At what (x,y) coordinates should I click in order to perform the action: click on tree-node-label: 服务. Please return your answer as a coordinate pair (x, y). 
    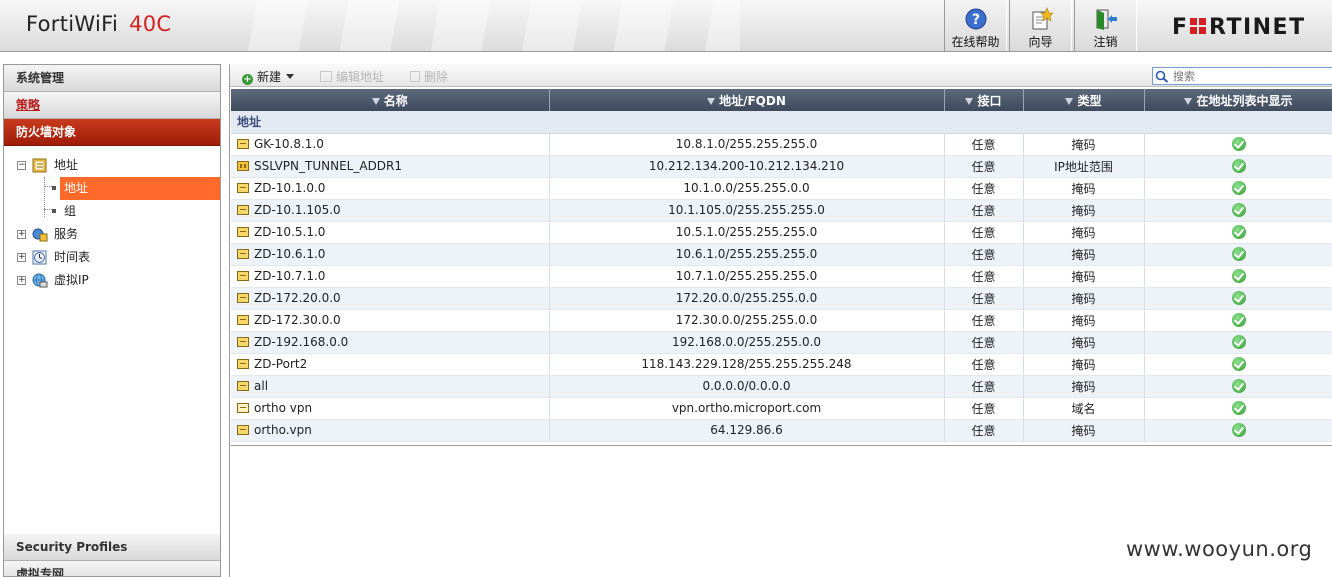
    Looking at the image, I should click on (66, 234).